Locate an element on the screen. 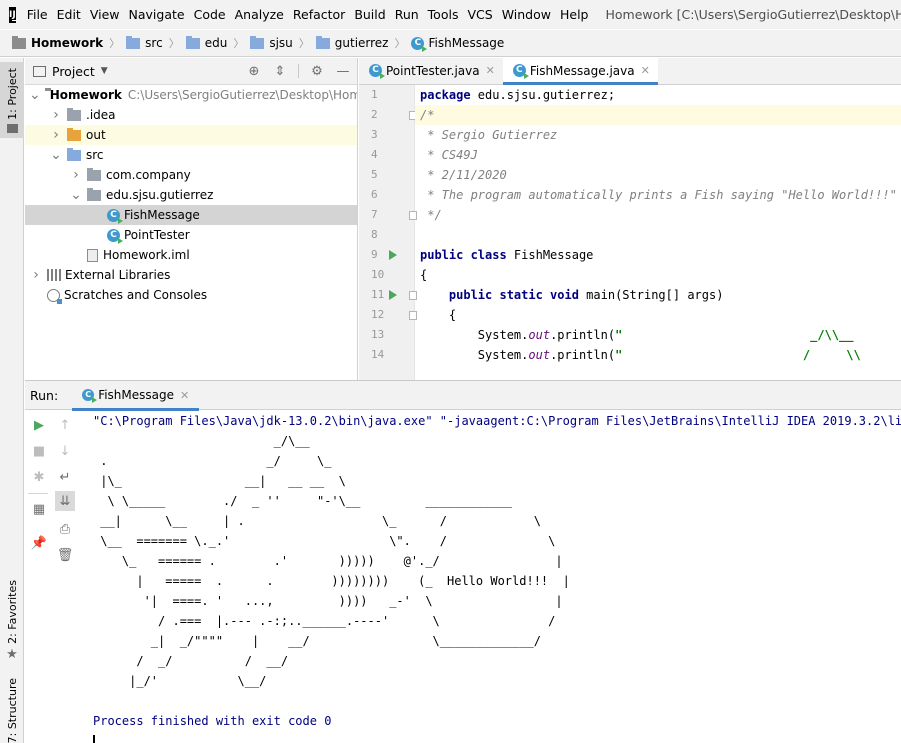  minimize-icon: — is located at coordinates (343, 71).